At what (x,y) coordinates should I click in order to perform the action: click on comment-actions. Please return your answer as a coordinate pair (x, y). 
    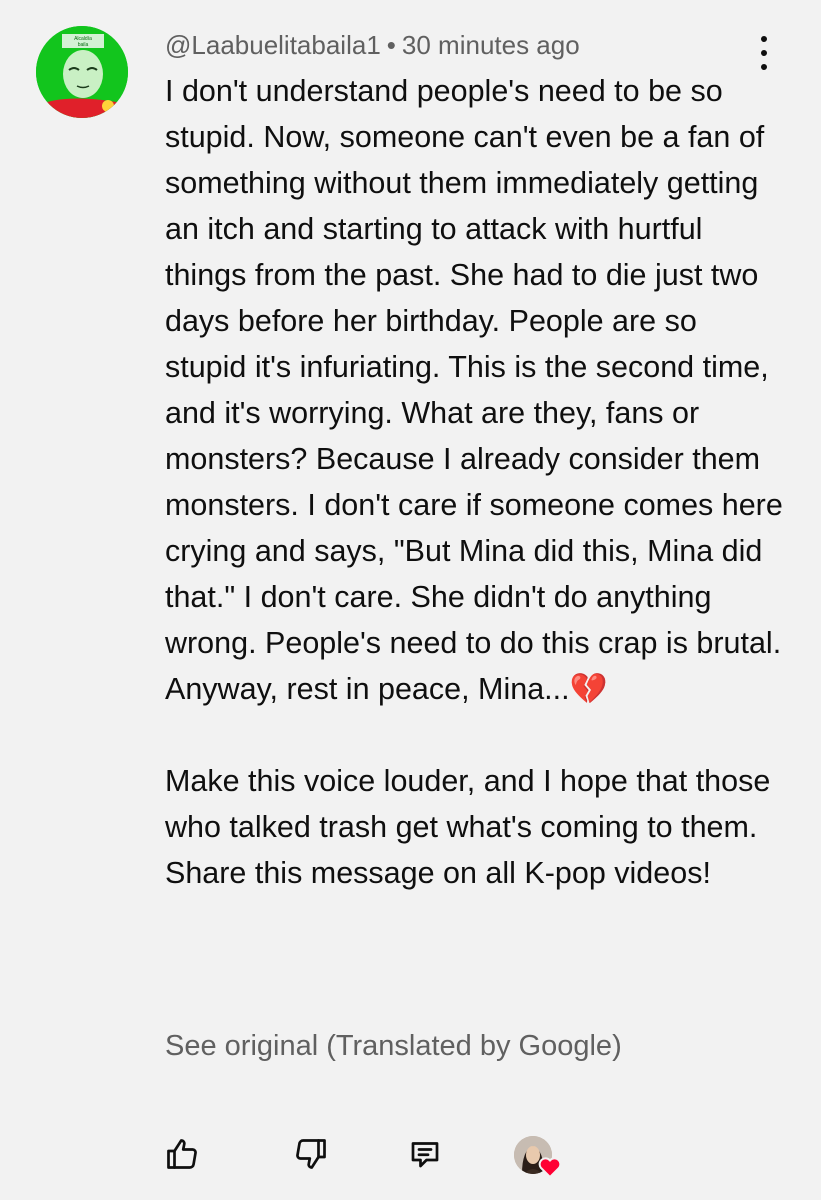
    Looking at the image, I should click on (410, 1158).